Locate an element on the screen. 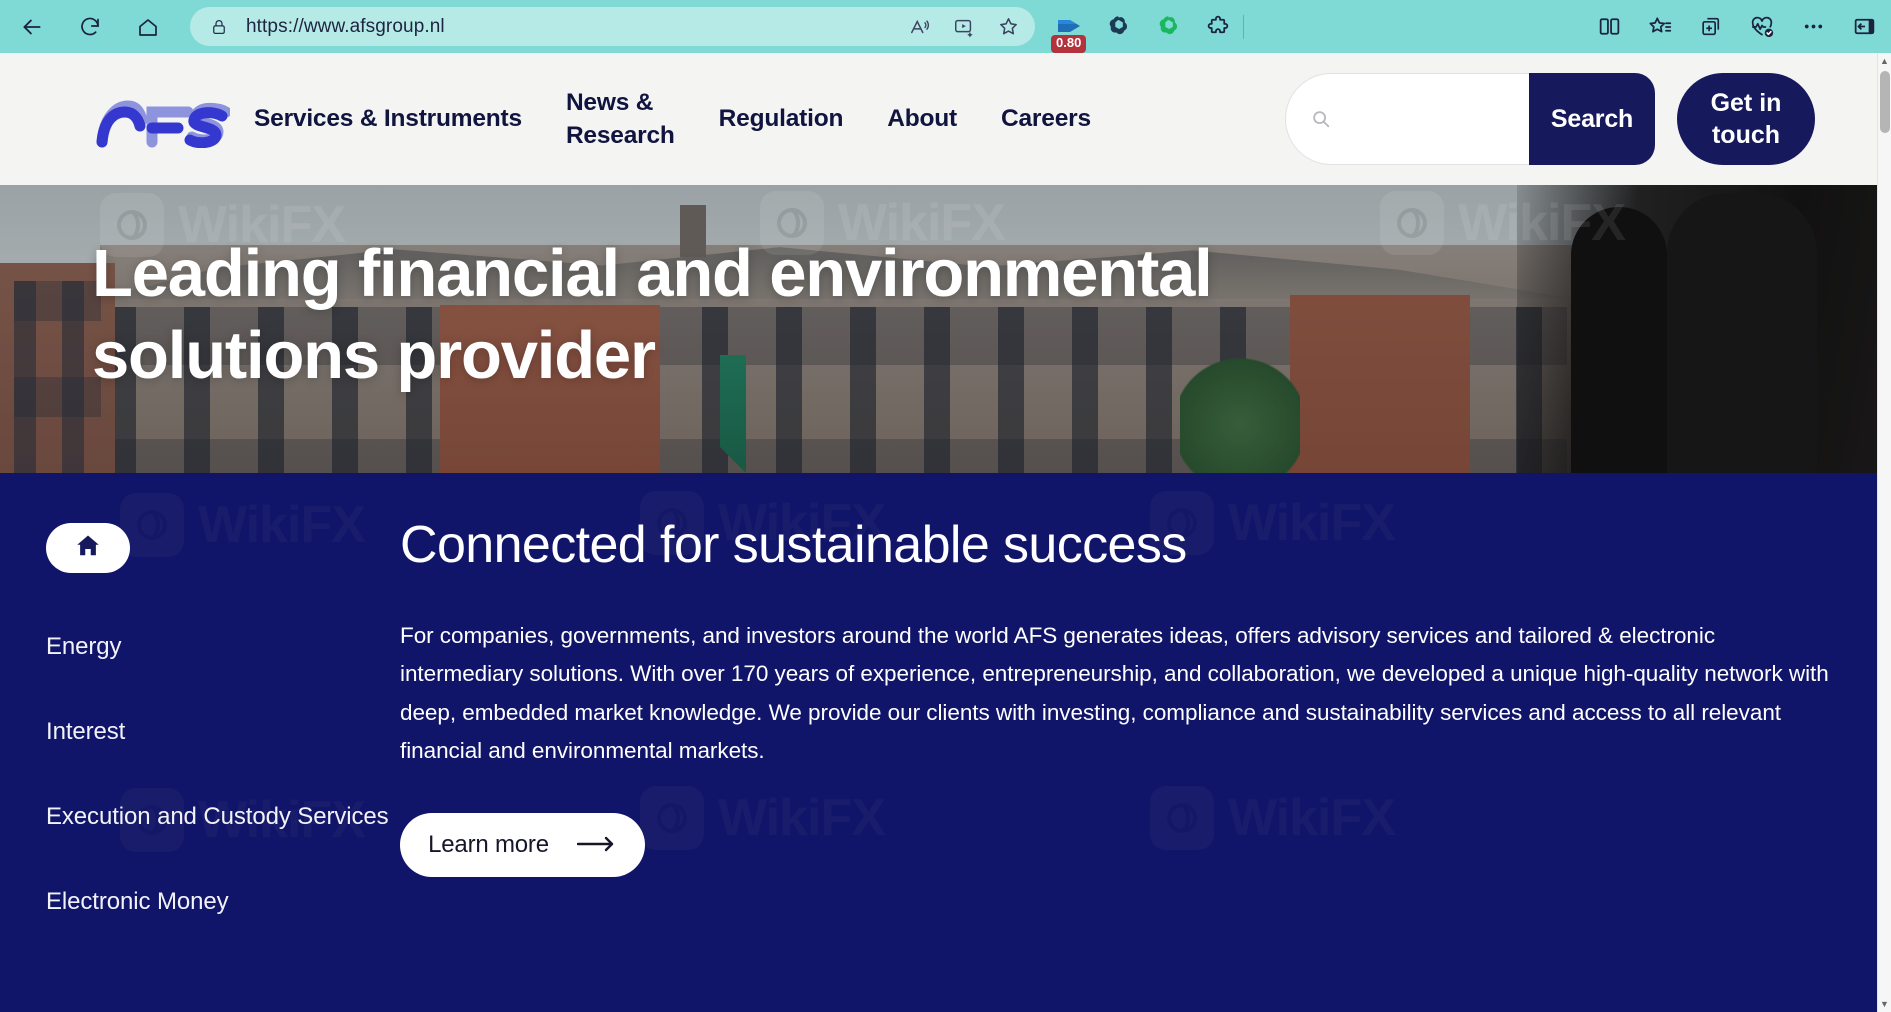 This screenshot has height=1012, width=1891. section-heading: Connected for sustainable success is located at coordinates (793, 545).